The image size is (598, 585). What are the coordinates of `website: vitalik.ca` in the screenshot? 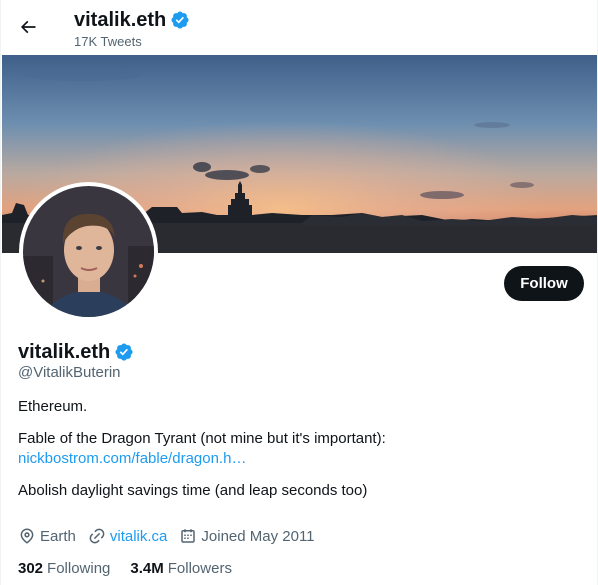 It's located at (128, 536).